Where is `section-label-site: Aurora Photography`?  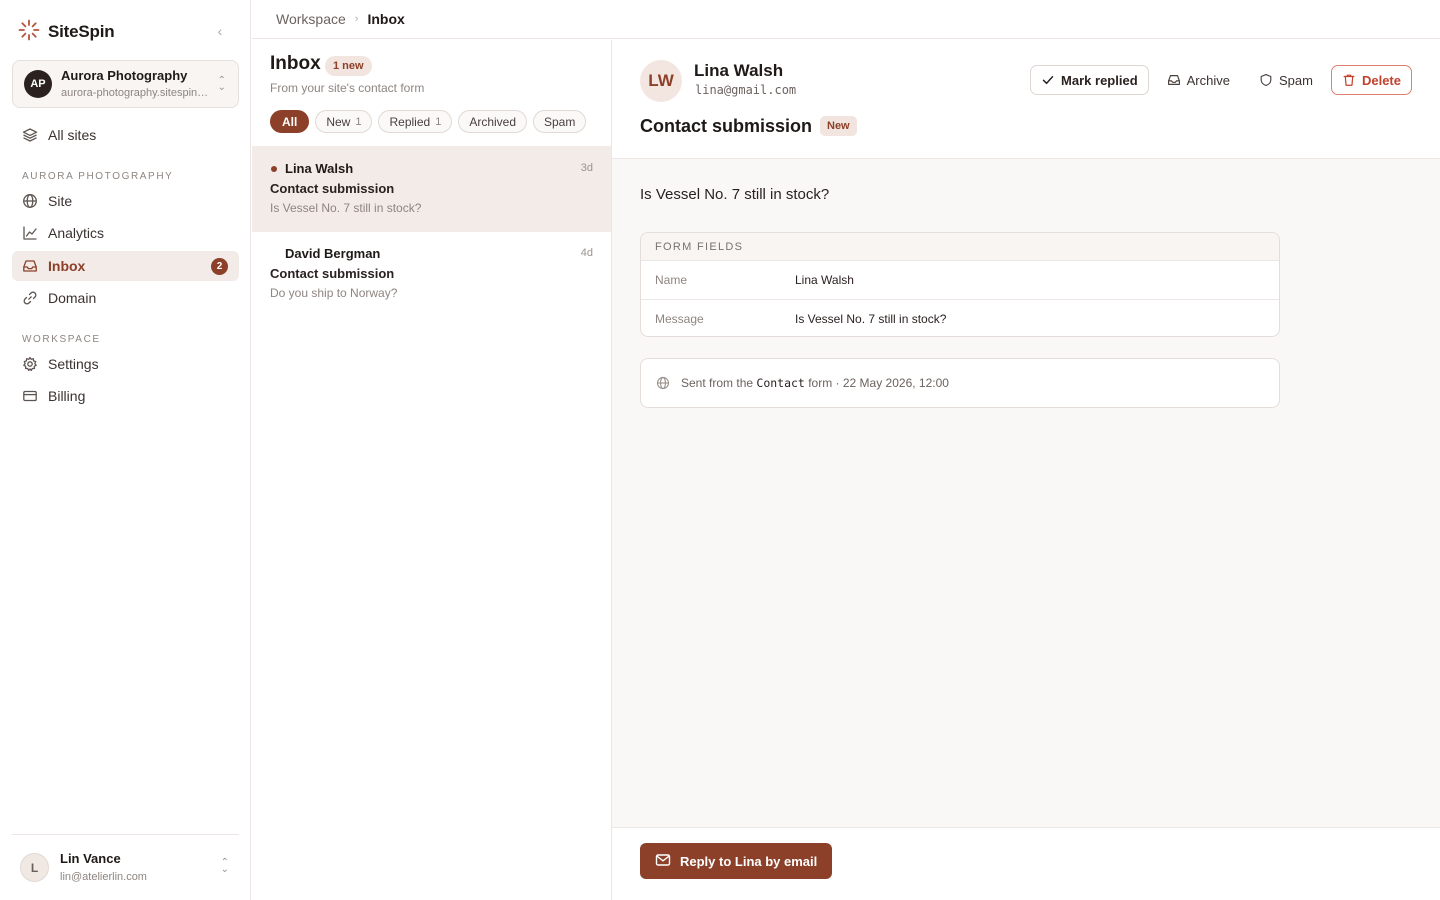 section-label-site: Aurora Photography is located at coordinates (98, 176).